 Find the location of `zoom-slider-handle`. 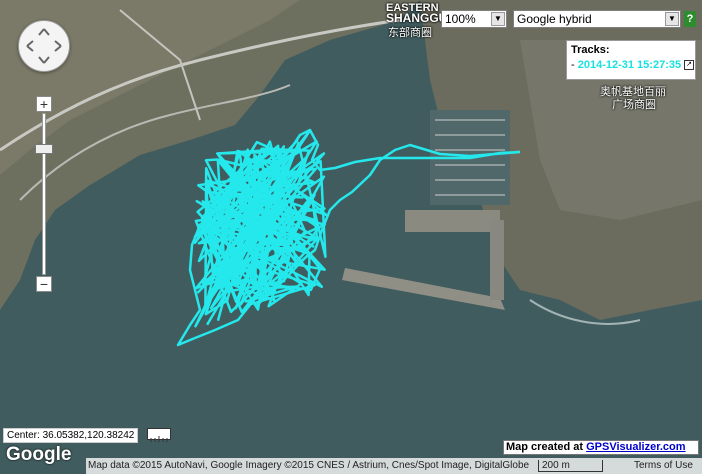

zoom-slider-handle is located at coordinates (44, 149).